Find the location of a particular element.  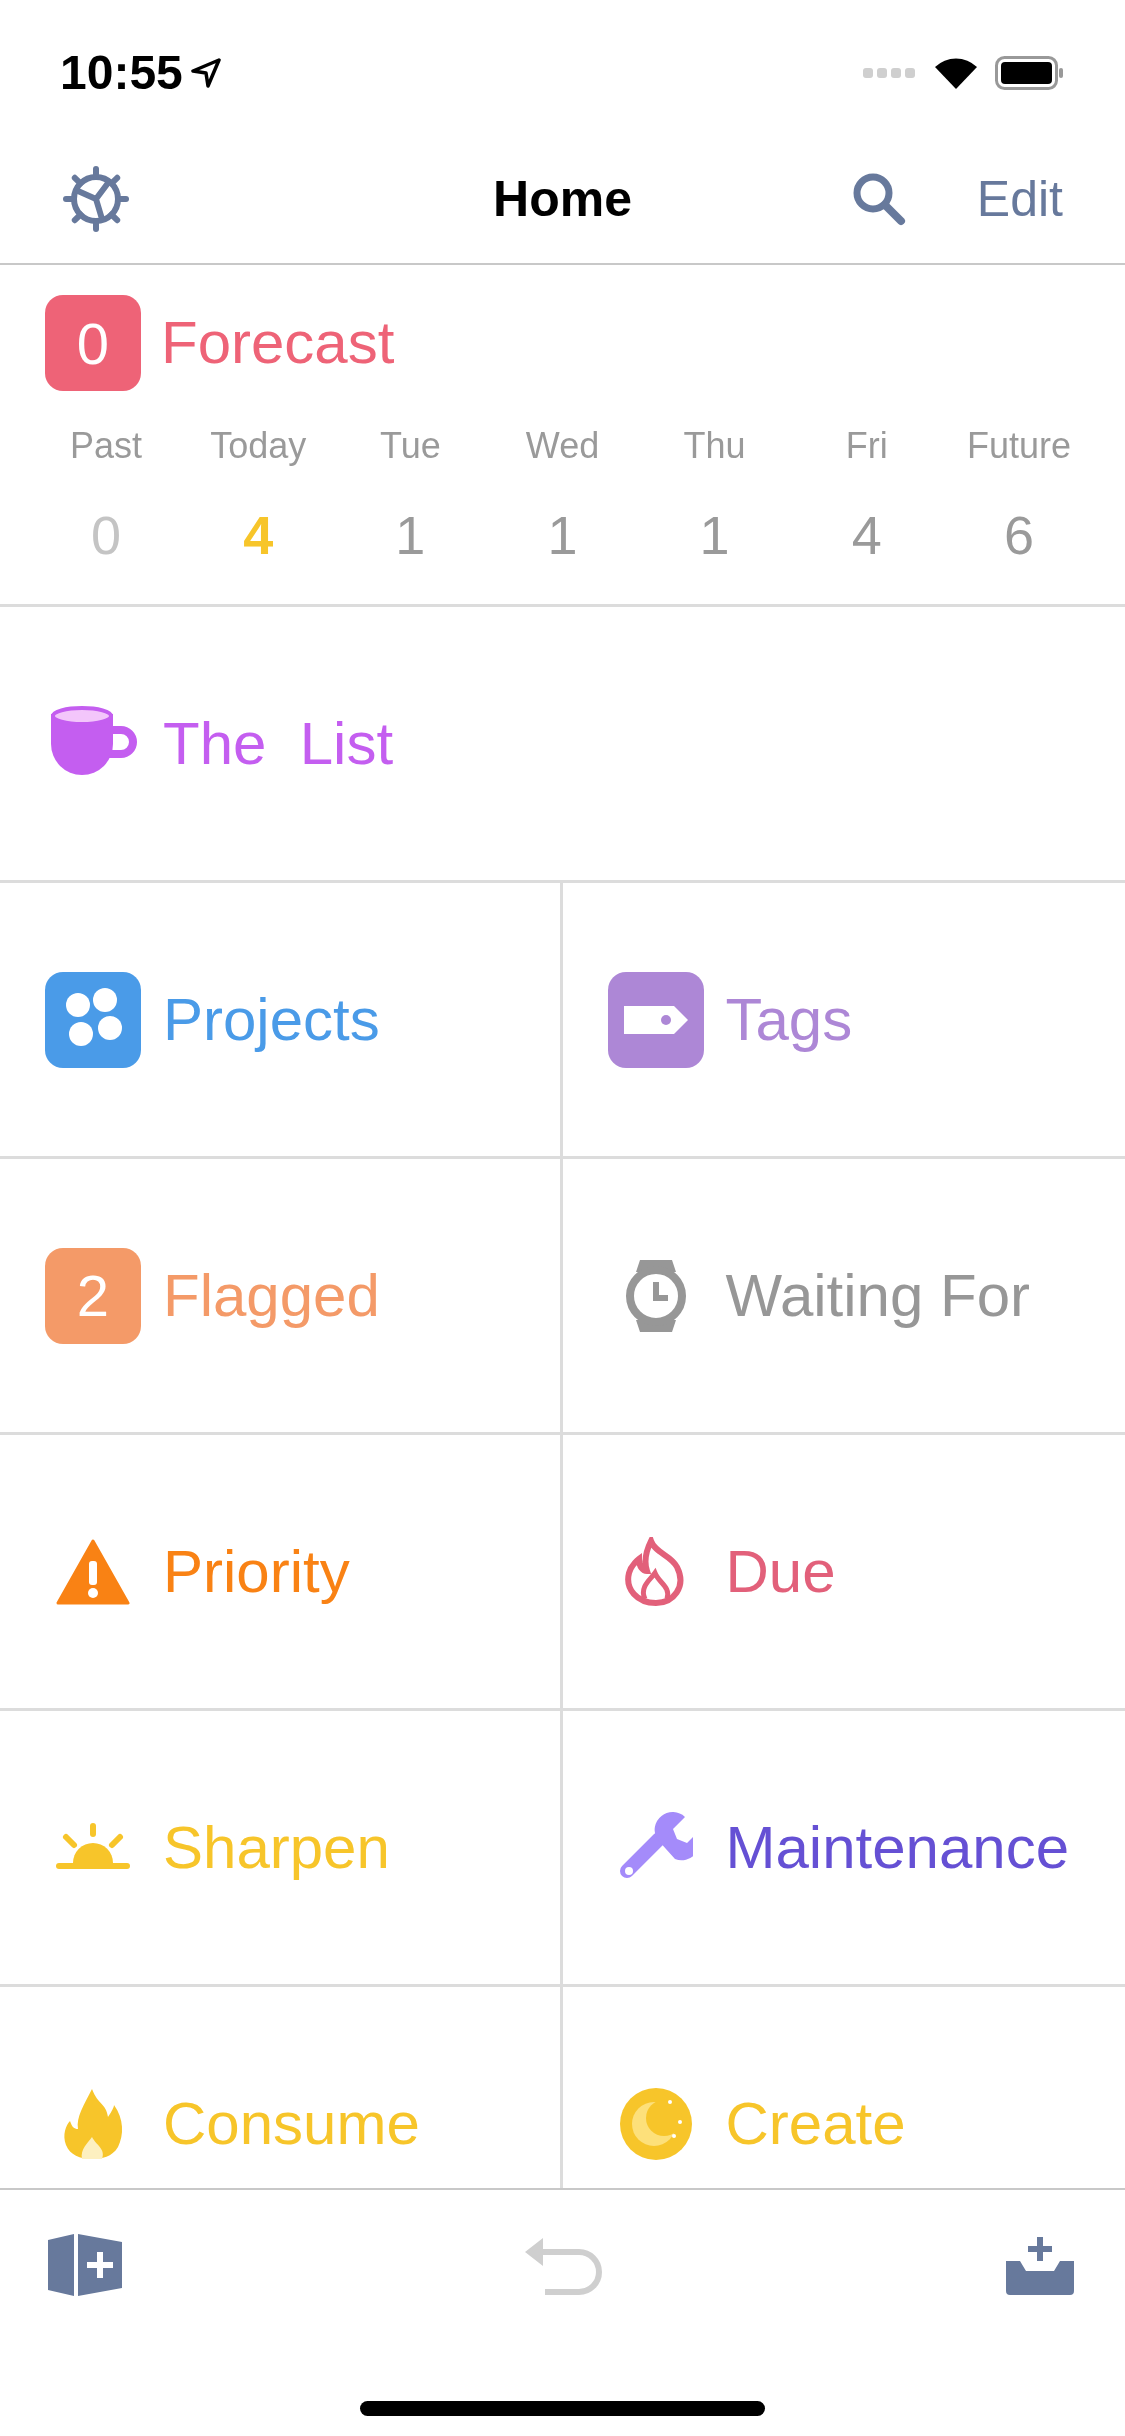

perspective-label: The List is located at coordinates (278, 743).